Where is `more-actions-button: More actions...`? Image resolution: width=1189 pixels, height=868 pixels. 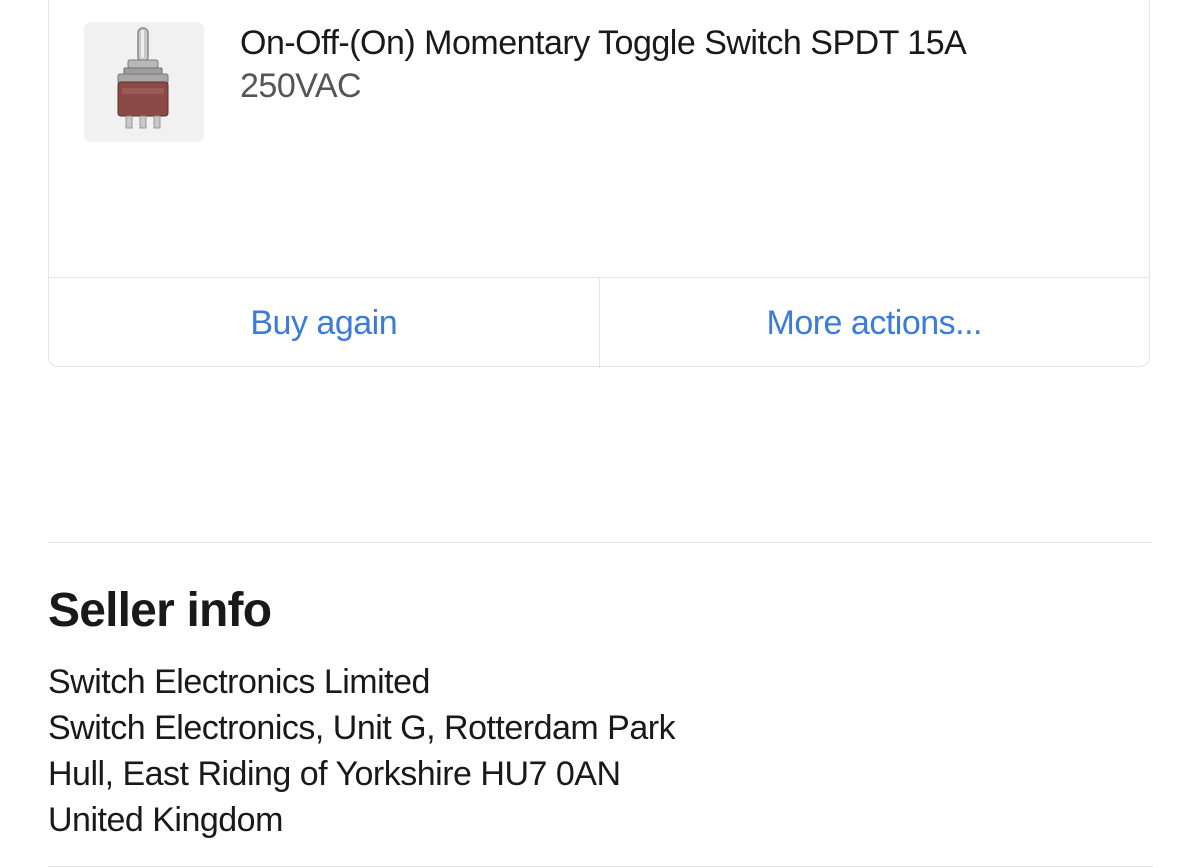 more-actions-button: More actions... is located at coordinates (874, 323).